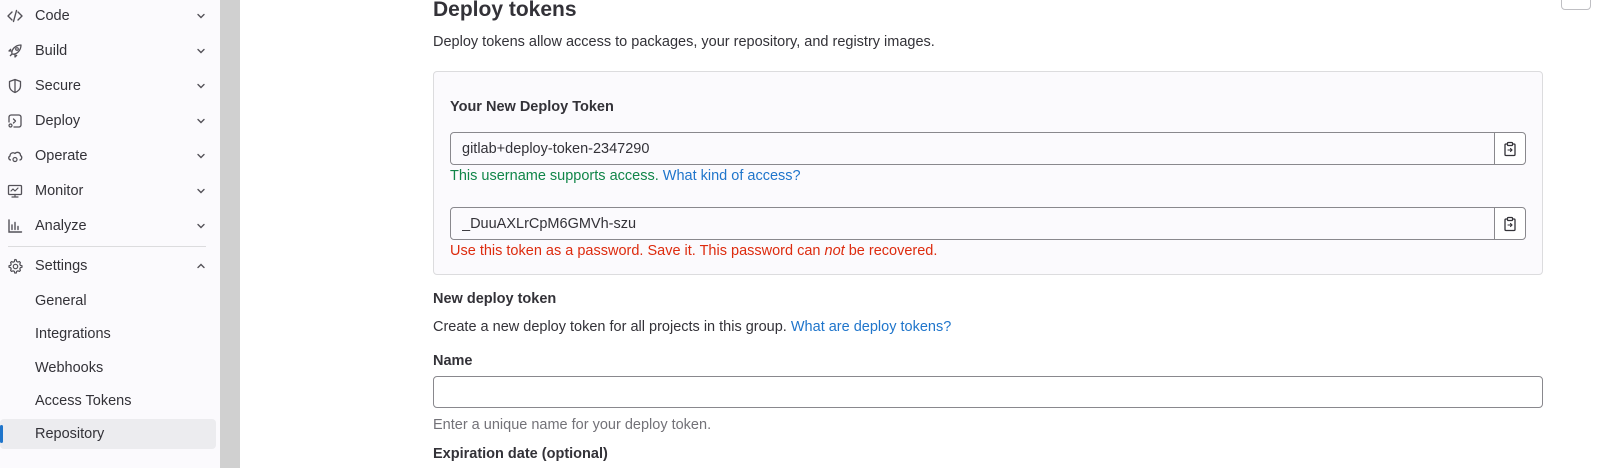 The image size is (1610, 468). I want to click on sidebar-scroll-gutter, so click(230, 234).